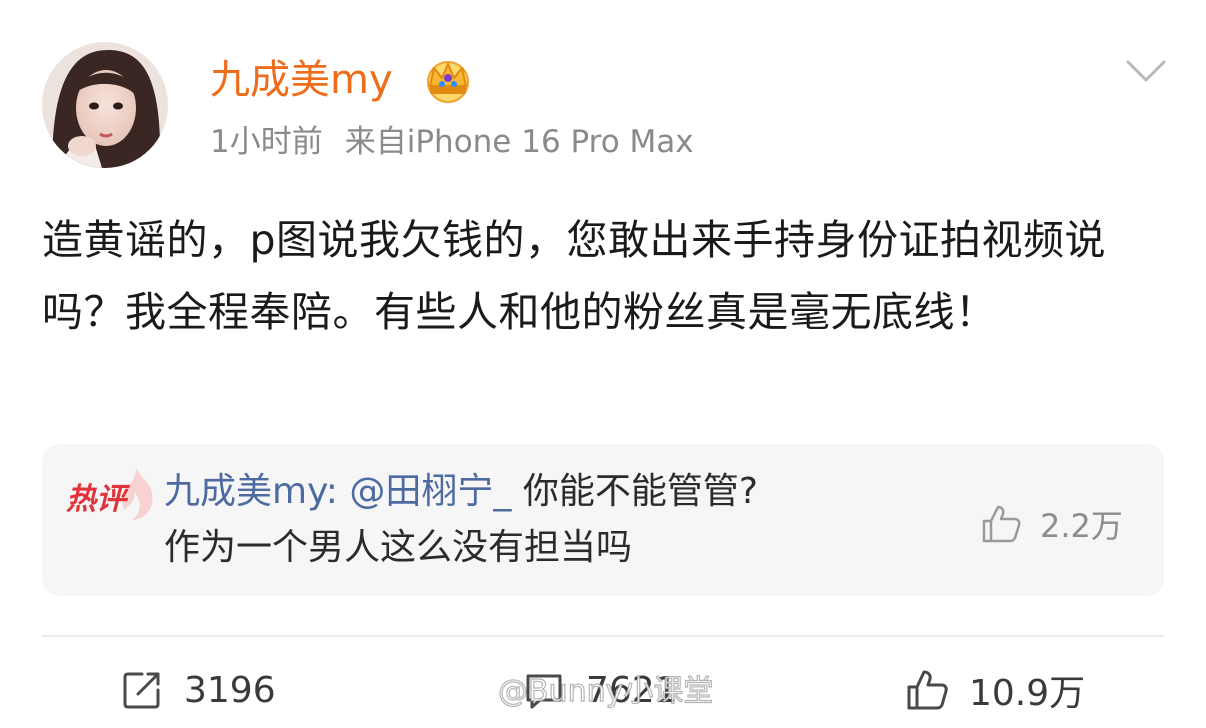  Describe the element at coordinates (141, 690) in the screenshot. I see `repost-icon` at that location.